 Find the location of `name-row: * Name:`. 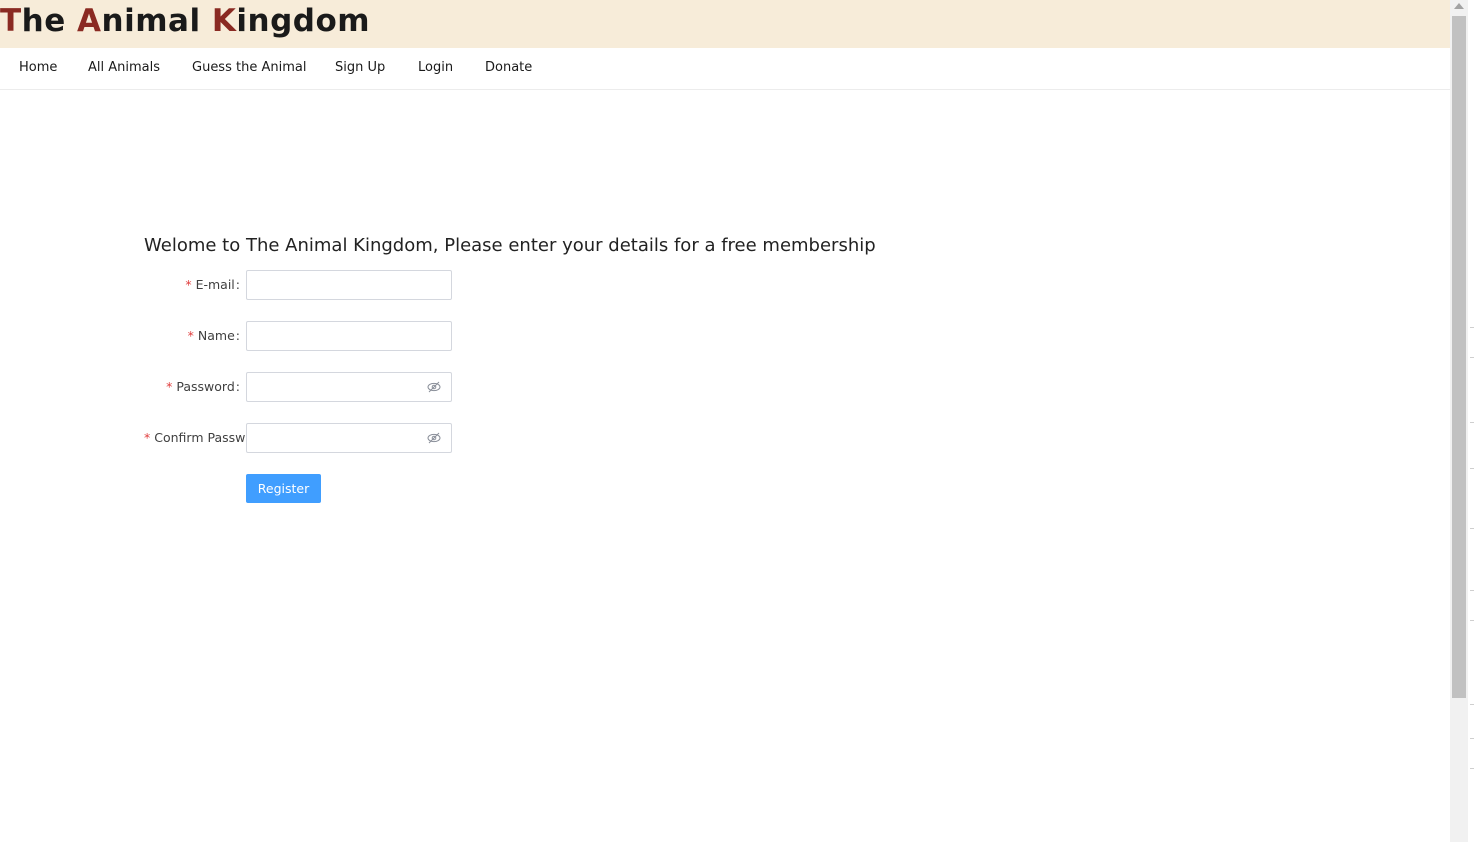

name-row: * Name: is located at coordinates (344, 336).